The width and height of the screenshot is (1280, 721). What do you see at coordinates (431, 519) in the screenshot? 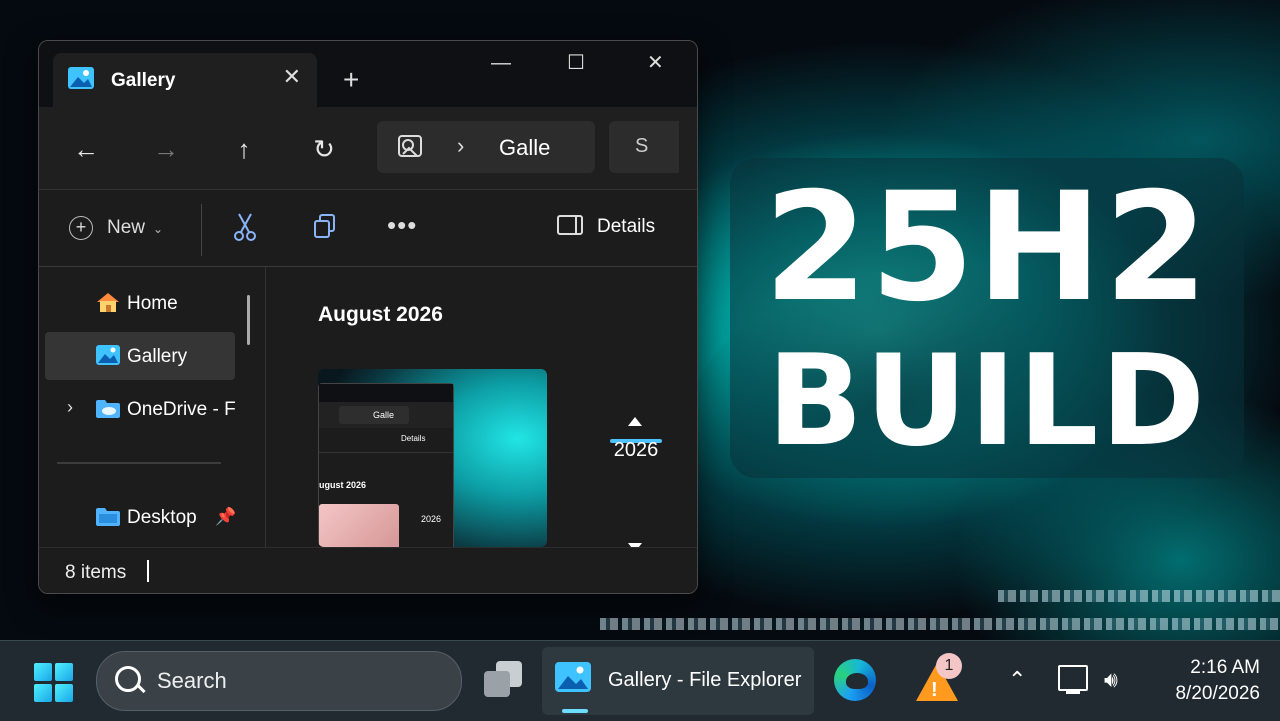
I see `thumbnail-year: 2026` at bounding box center [431, 519].